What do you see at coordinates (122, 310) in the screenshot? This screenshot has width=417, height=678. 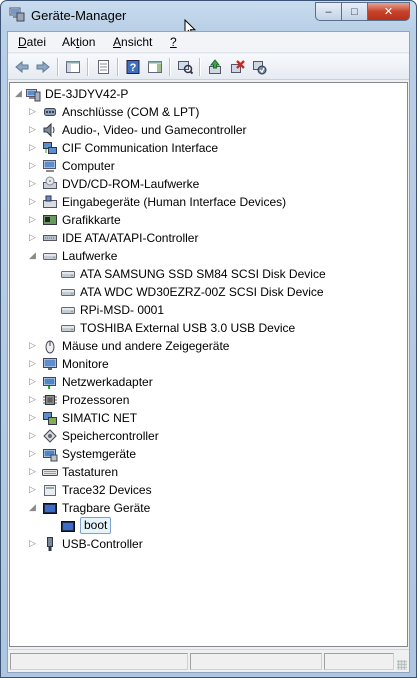 I see `tree-node-label: RPi-MSD- 0001` at bounding box center [122, 310].